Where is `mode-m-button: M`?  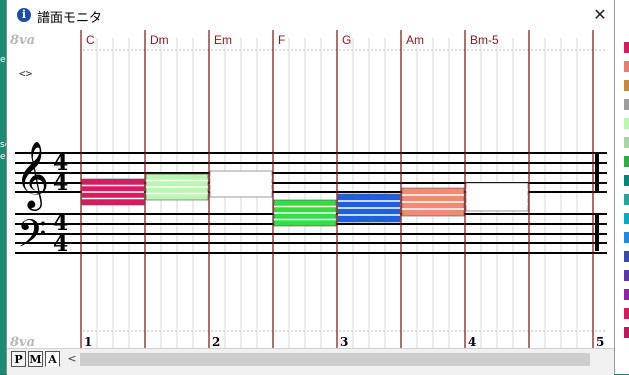 mode-m-button: M is located at coordinates (35, 359).